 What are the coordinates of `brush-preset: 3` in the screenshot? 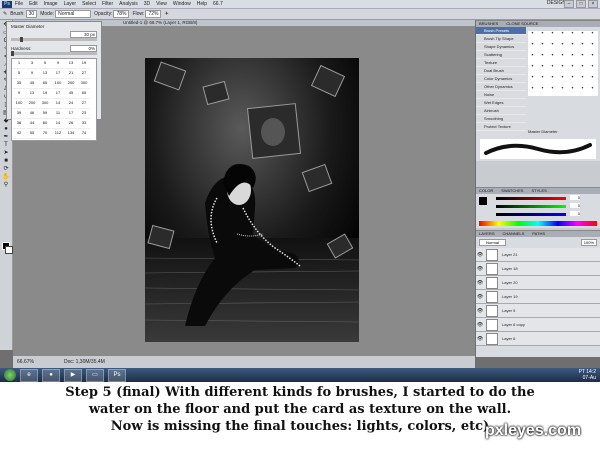 It's located at (32, 64).